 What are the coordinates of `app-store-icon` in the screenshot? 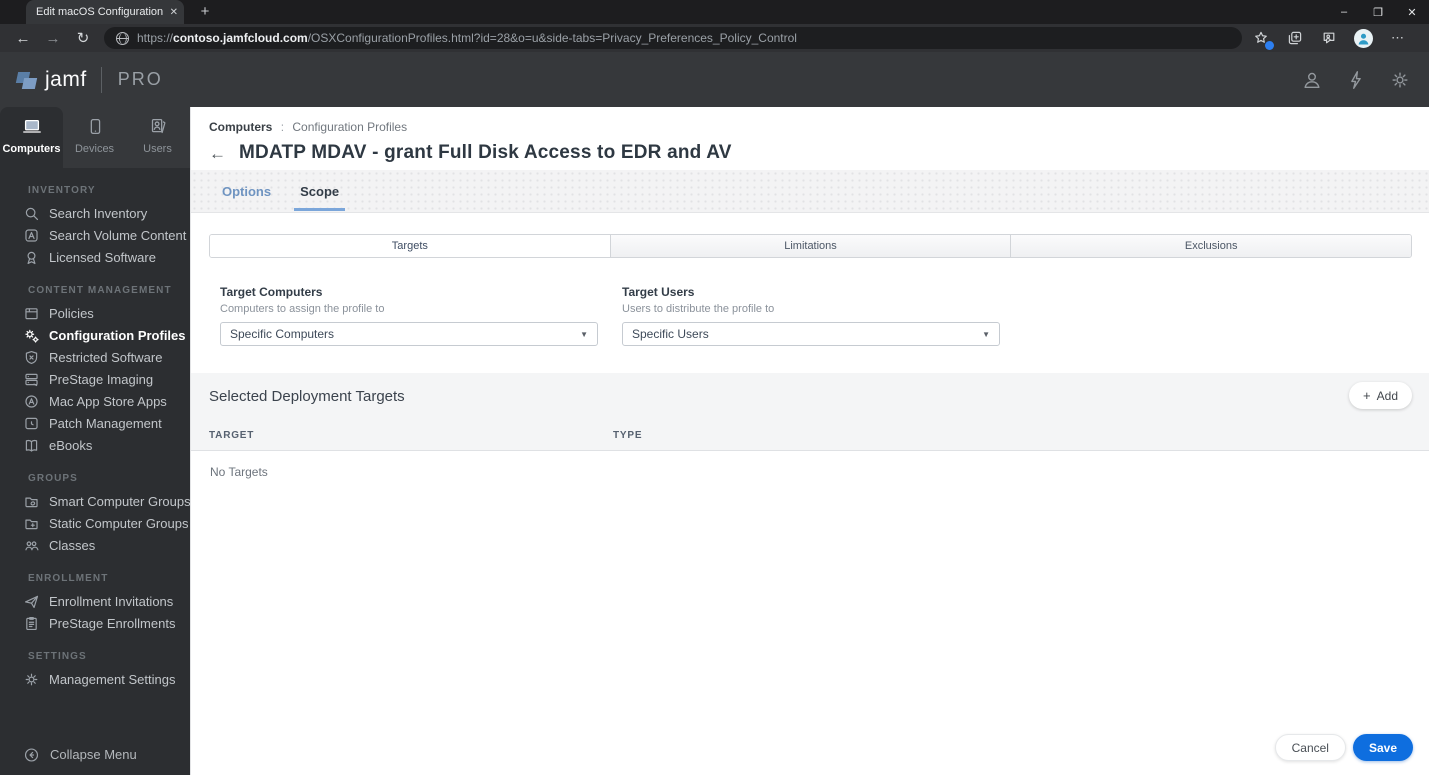 It's located at (31, 401).